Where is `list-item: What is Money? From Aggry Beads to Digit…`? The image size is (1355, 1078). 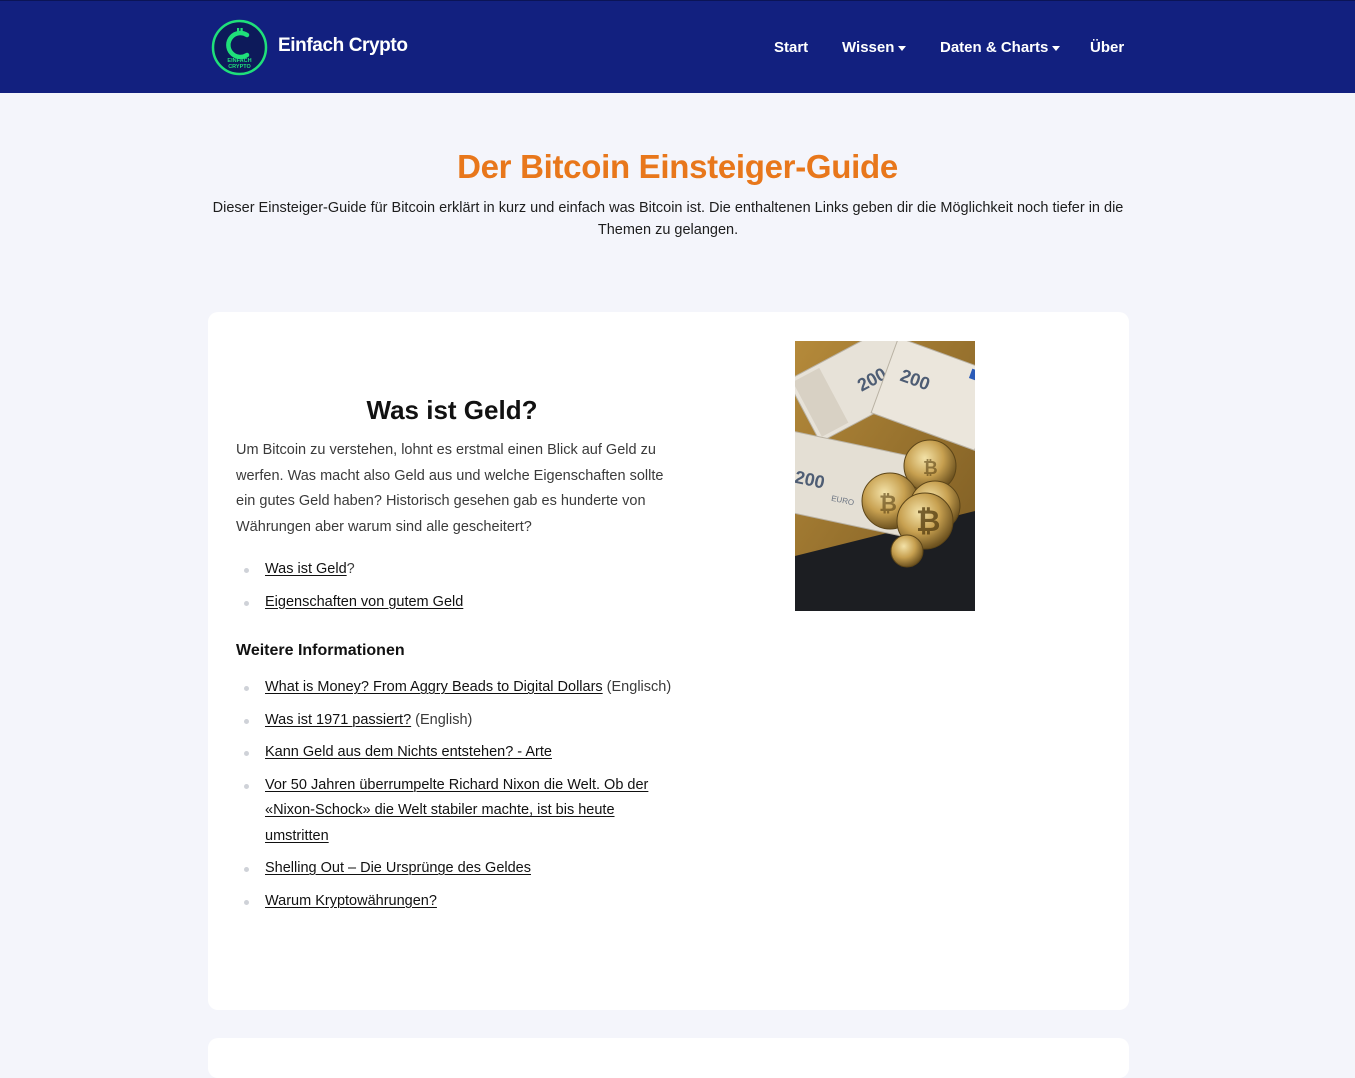
list-item: What is Money? From Aggry Beads to Digit… is located at coordinates (456, 688).